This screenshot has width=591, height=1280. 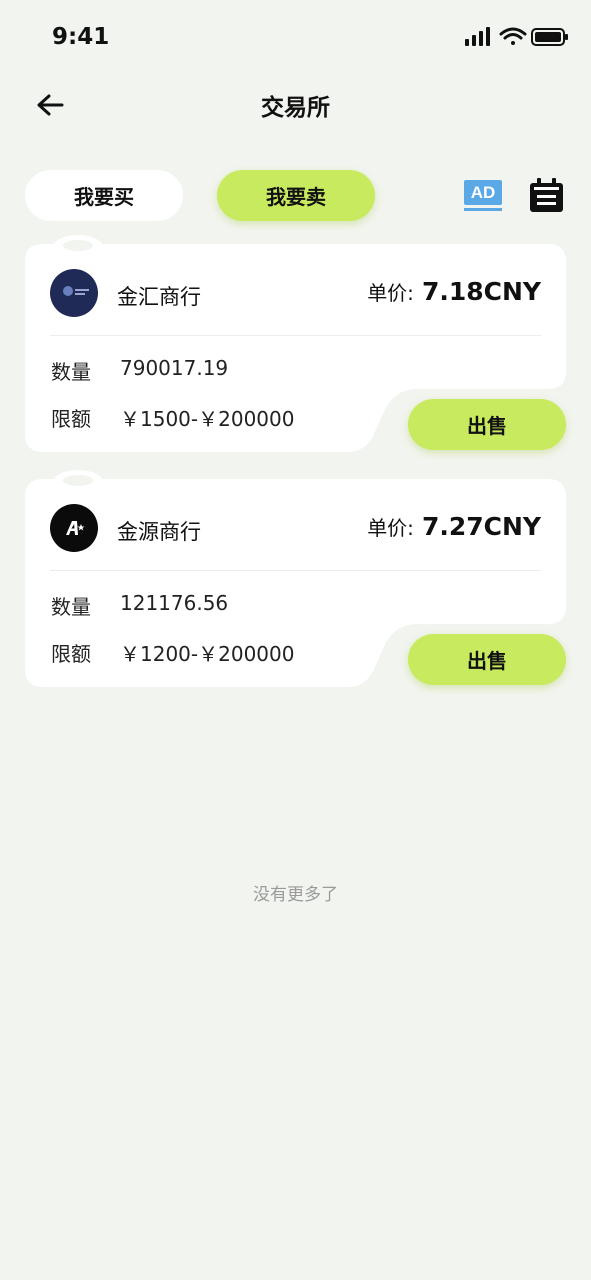 I want to click on status-icons, so click(x=517, y=37).